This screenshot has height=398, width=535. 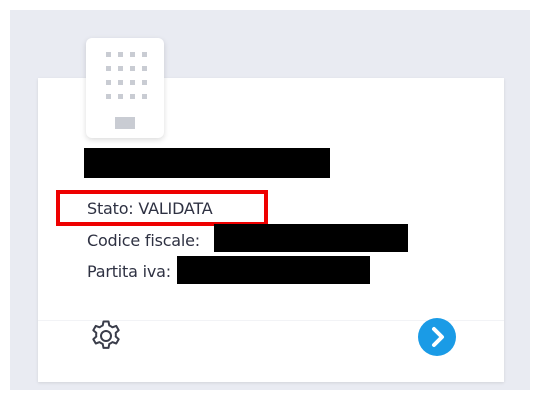 What do you see at coordinates (207, 163) in the screenshot?
I see `company-name-redacted` at bounding box center [207, 163].